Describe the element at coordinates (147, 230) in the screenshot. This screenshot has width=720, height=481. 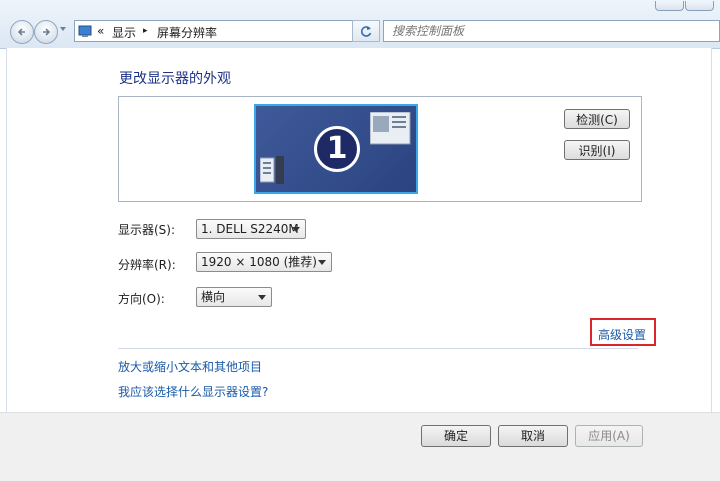
I see `display-label: 显示器(S):` at that location.